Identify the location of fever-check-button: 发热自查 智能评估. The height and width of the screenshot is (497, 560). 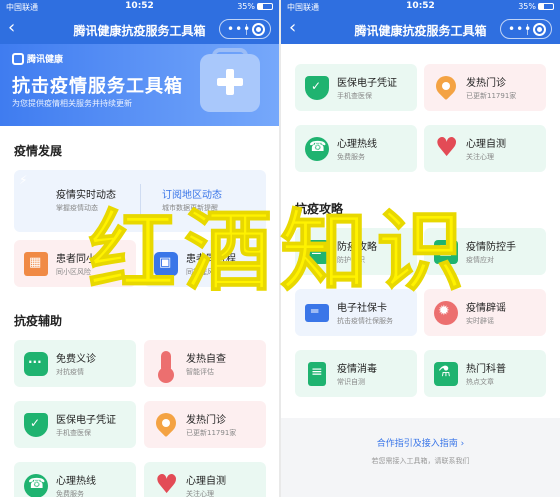
(205, 363).